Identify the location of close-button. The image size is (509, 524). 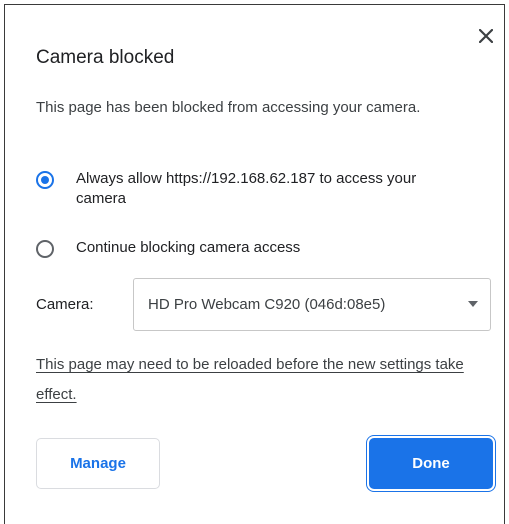
(486, 36).